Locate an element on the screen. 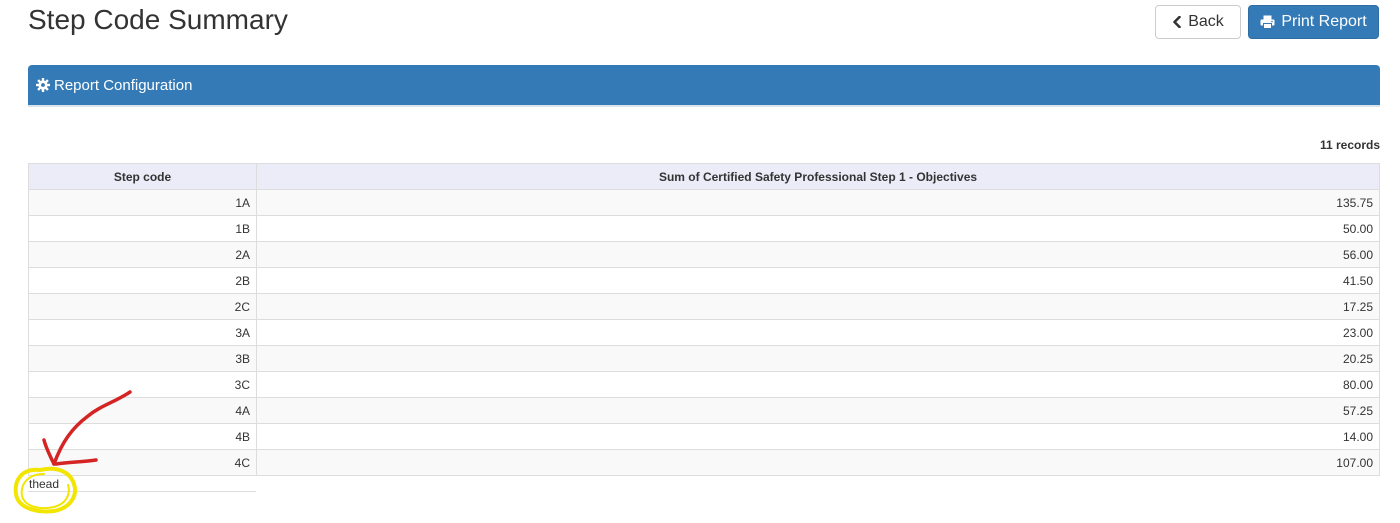  page-title: Step Code Summary is located at coordinates (158, 19).